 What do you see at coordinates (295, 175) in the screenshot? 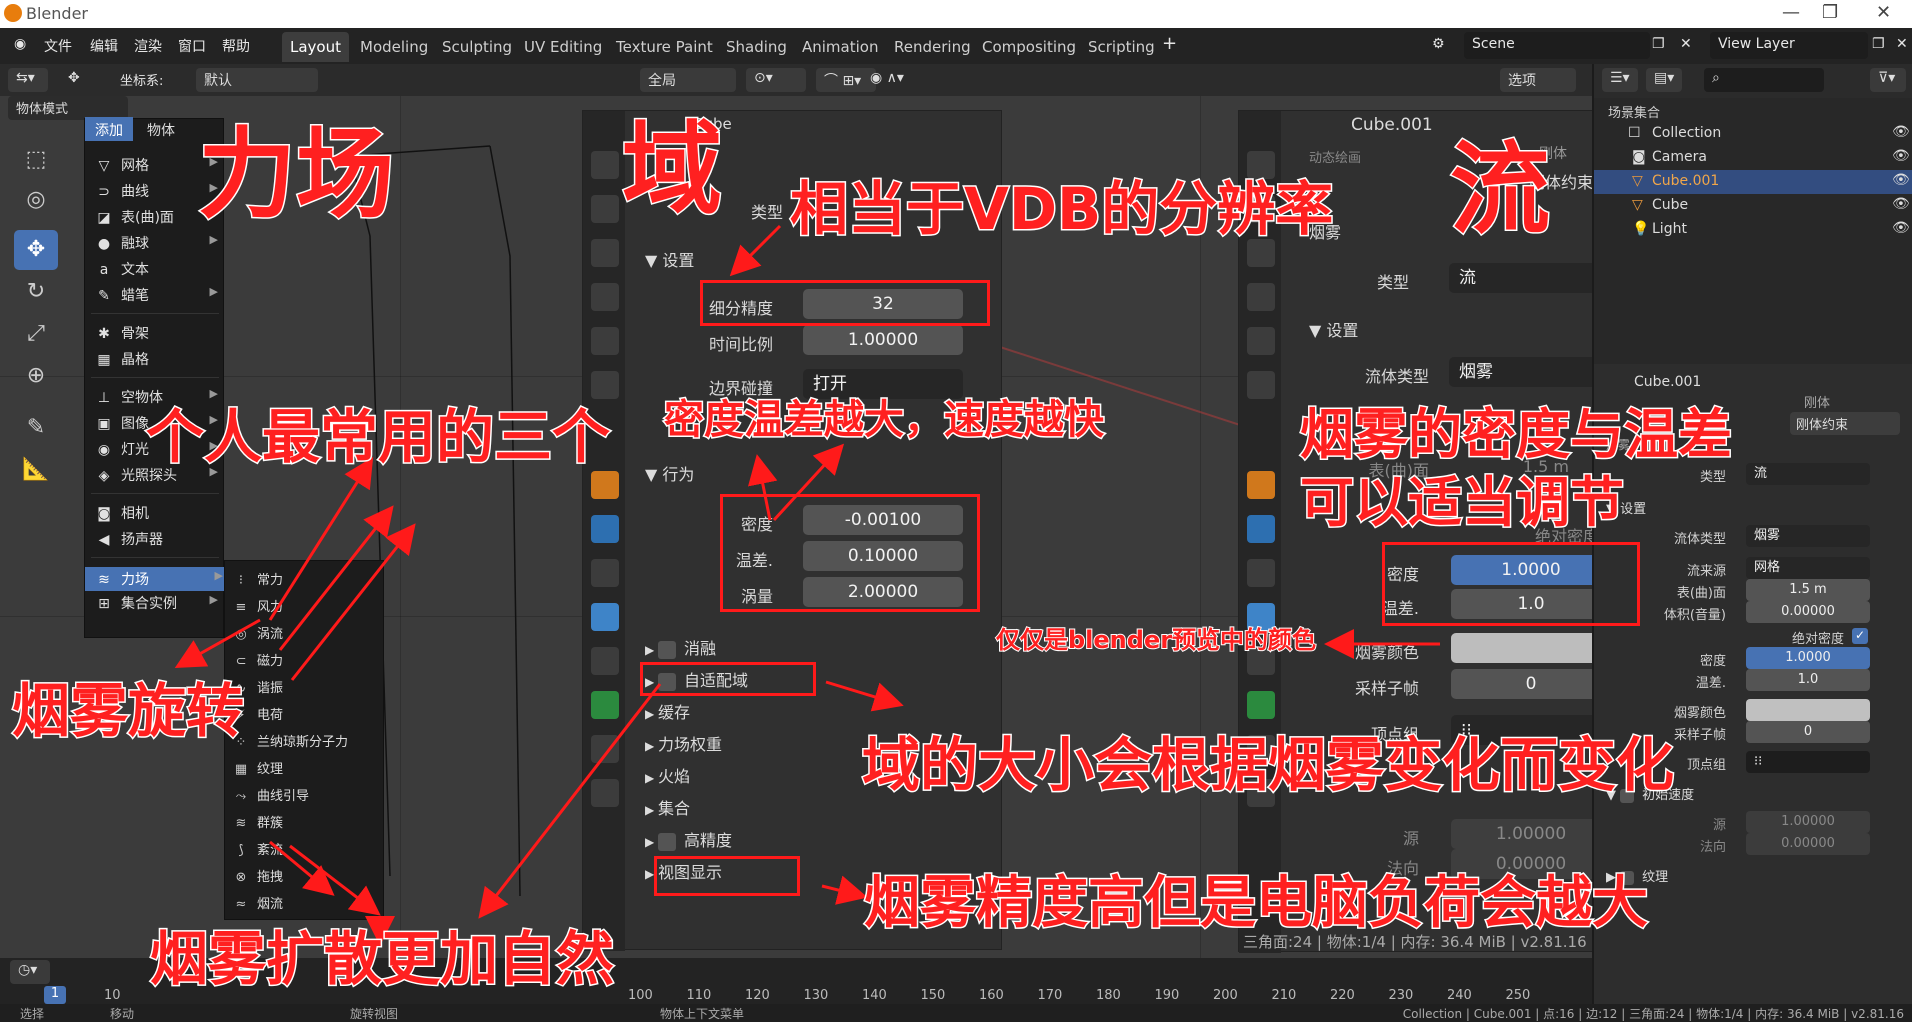
I see `annotation-force-field: 力场` at bounding box center [295, 175].